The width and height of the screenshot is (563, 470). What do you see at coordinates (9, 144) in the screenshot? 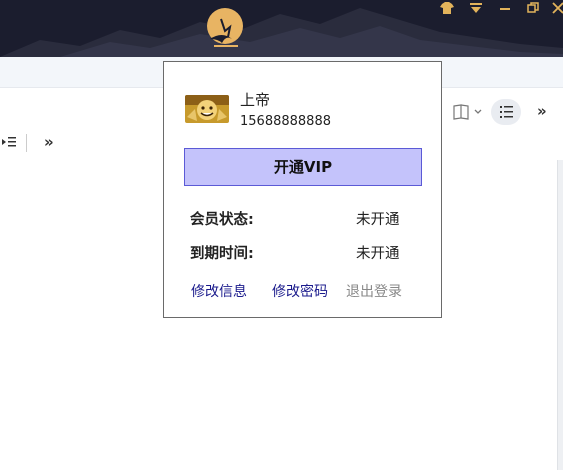
I see `indent-icon` at bounding box center [9, 144].